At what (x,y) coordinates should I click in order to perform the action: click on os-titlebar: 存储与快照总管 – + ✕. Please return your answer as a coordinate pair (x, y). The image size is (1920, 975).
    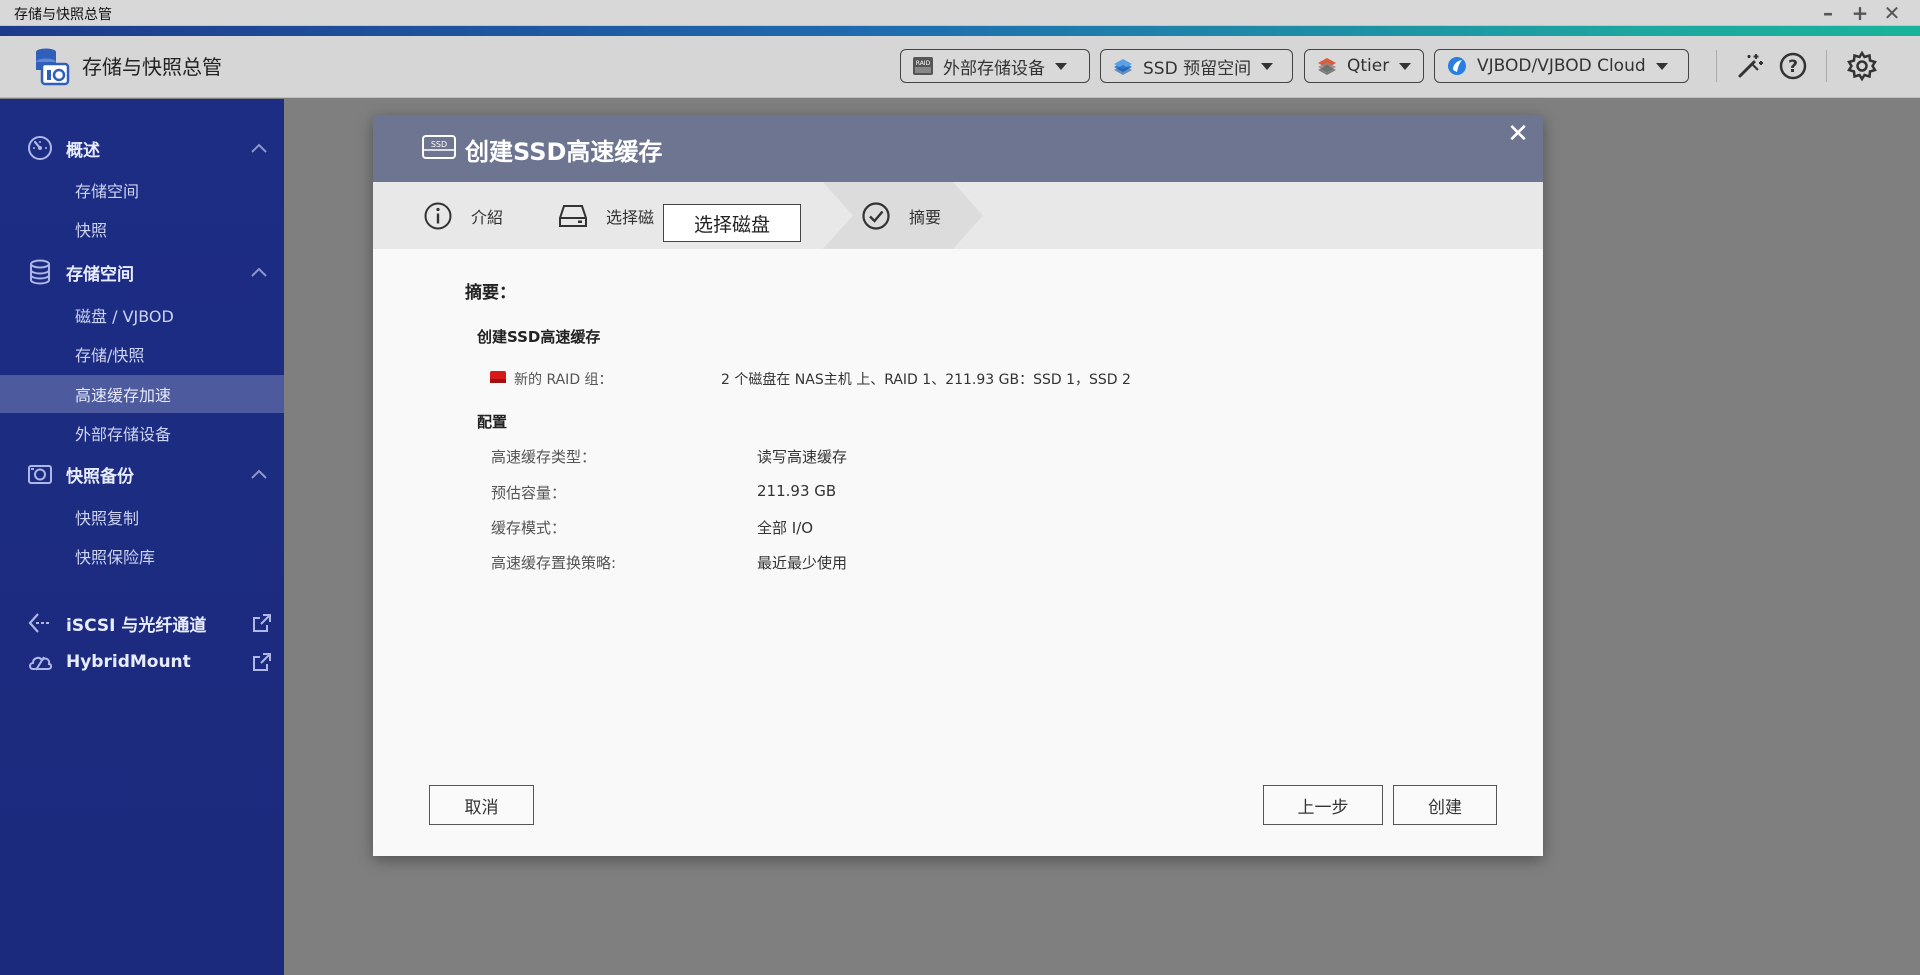
    Looking at the image, I should click on (960, 13).